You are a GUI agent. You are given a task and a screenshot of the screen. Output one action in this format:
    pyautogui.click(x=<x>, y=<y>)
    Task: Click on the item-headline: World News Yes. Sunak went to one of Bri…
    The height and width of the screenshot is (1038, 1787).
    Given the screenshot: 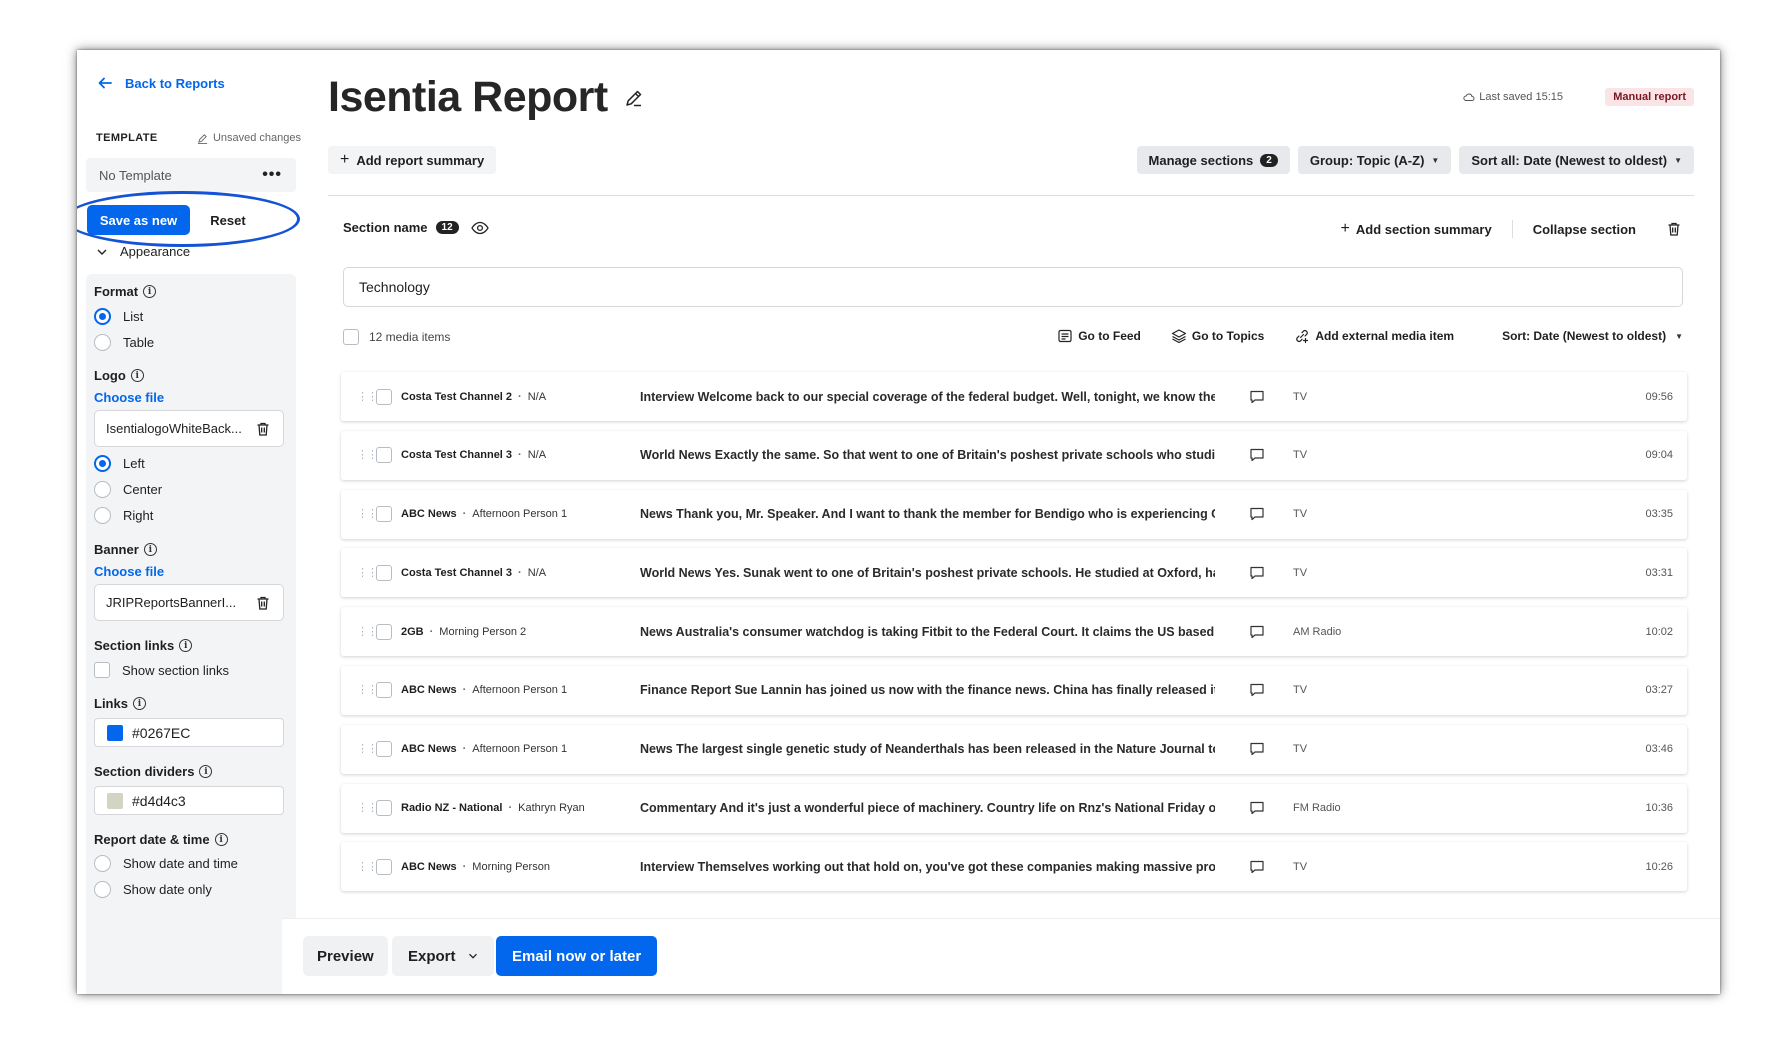 What is the action you would take?
    pyautogui.click(x=927, y=573)
    